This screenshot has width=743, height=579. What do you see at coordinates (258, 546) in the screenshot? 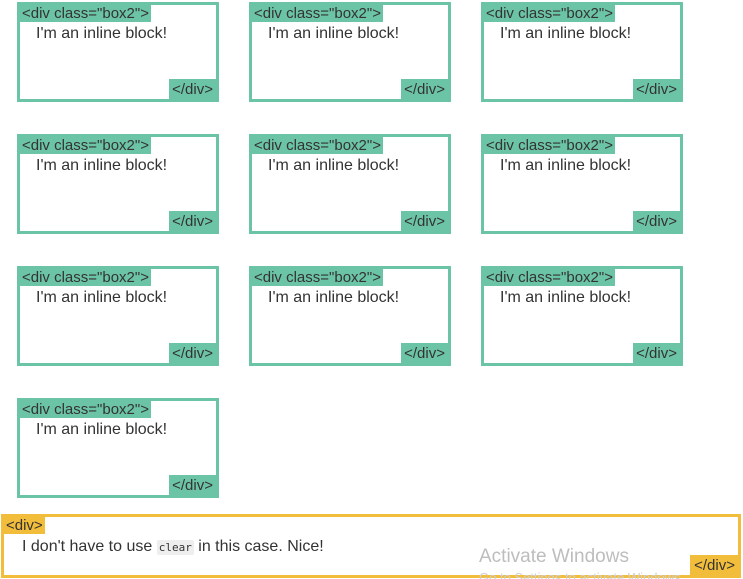
I see `container-text-after: in this case. Nice!` at bounding box center [258, 546].